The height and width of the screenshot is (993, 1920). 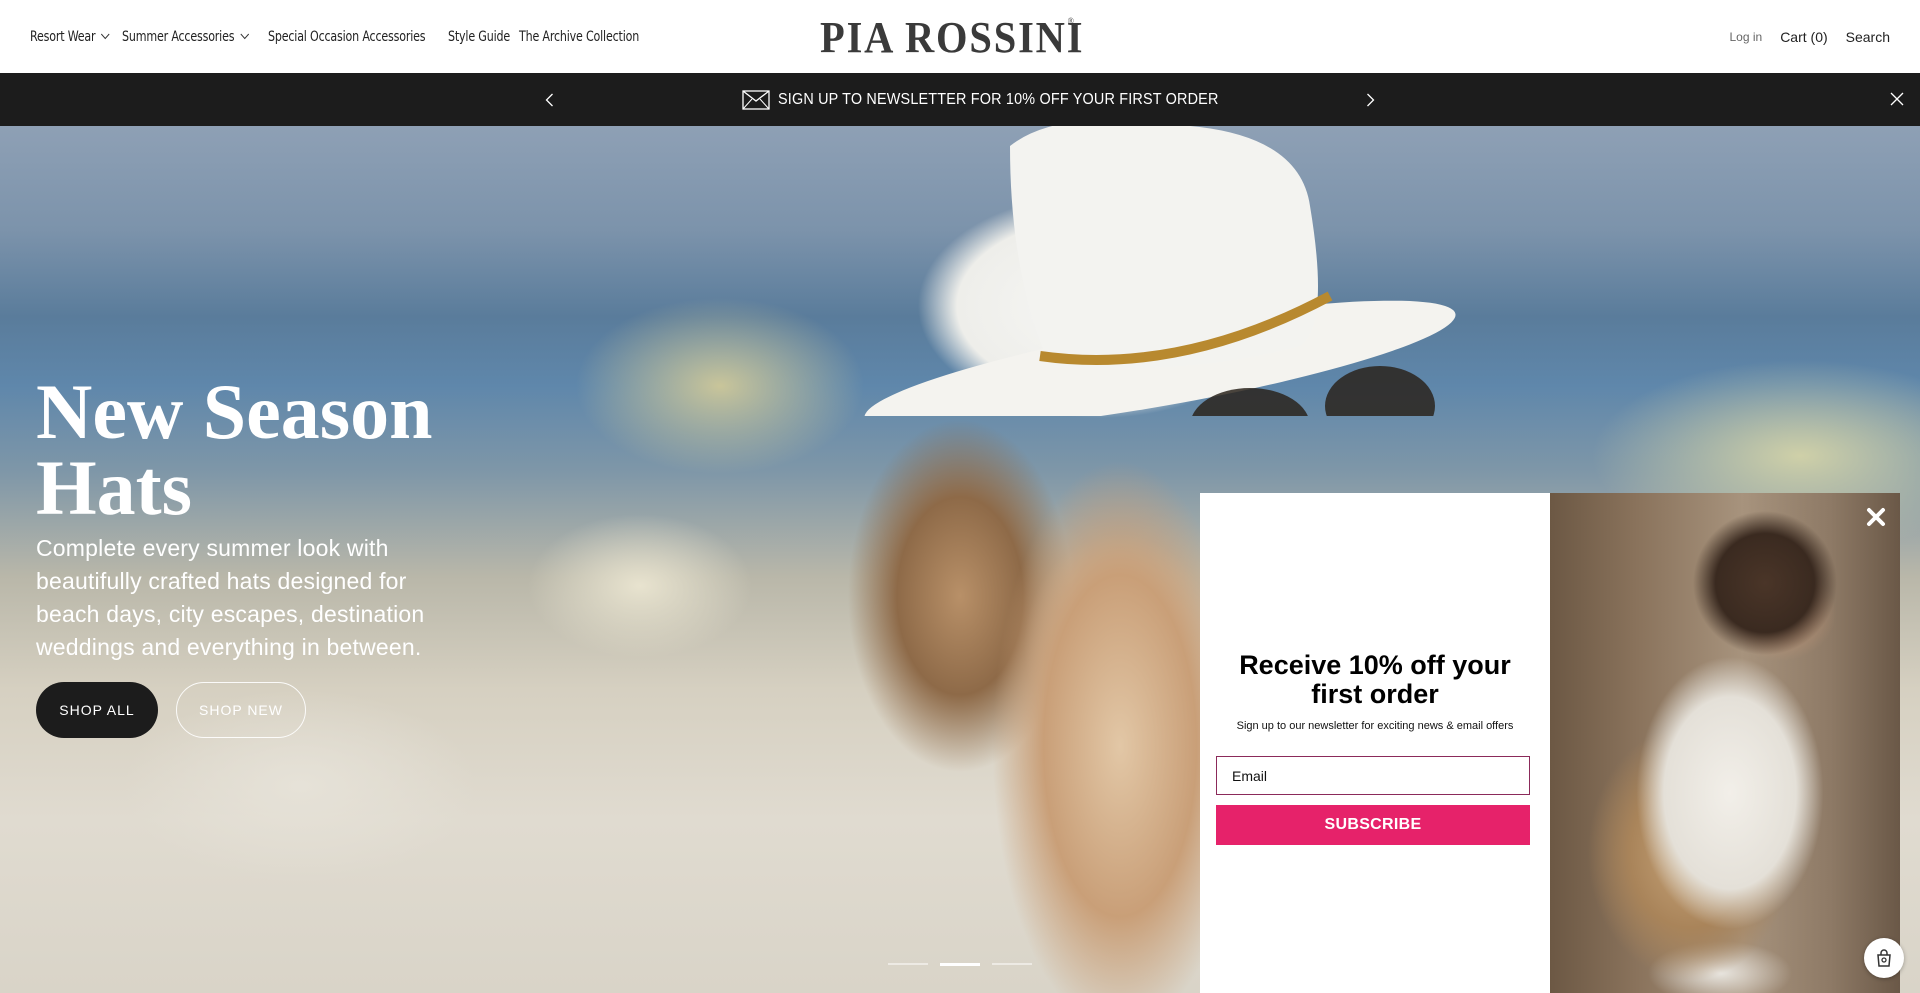 I want to click on shop-all-button: SHOP ALL, so click(x=97, y=710).